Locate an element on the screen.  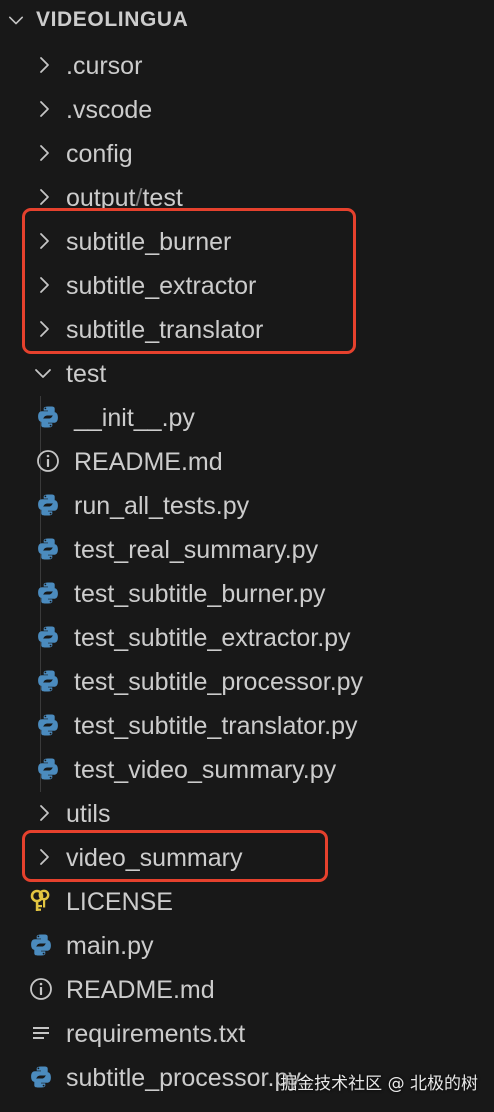
tree-item-label: test_subtitle_processor.py is located at coordinates (219, 682).